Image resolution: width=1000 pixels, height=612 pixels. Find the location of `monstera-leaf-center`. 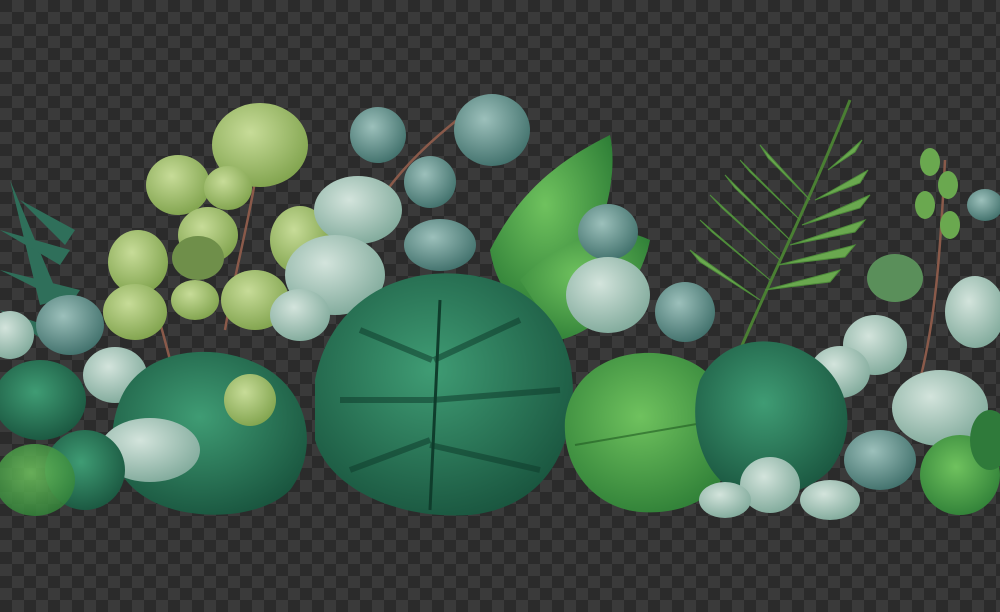

monstera-leaf-center is located at coordinates (444, 394).